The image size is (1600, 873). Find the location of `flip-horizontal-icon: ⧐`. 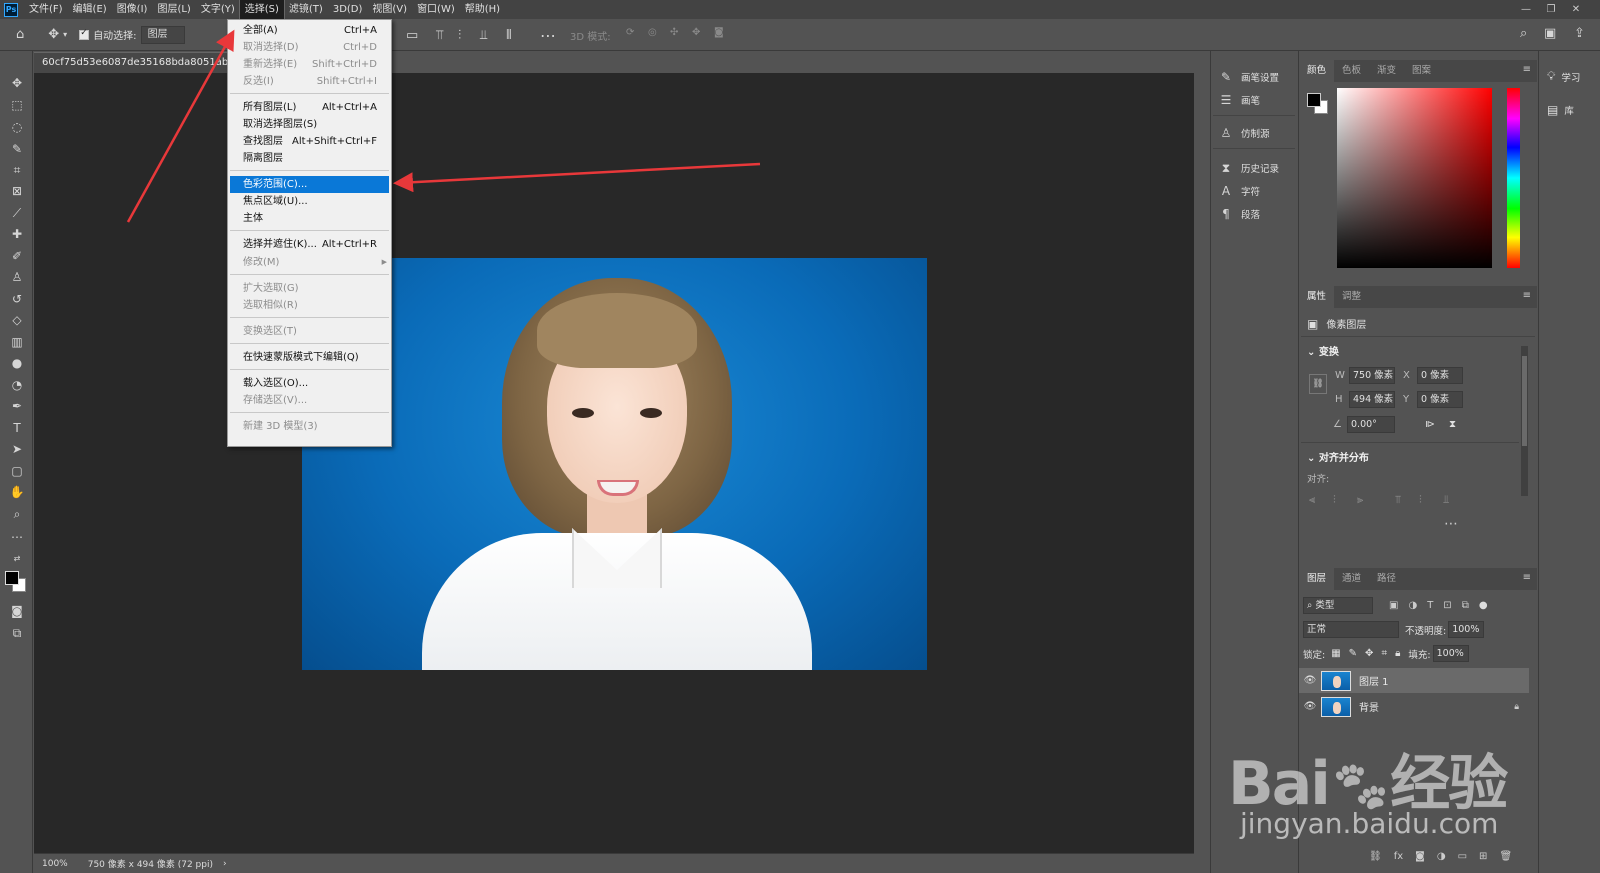

flip-horizontal-icon: ⧐ is located at coordinates (1430, 424).